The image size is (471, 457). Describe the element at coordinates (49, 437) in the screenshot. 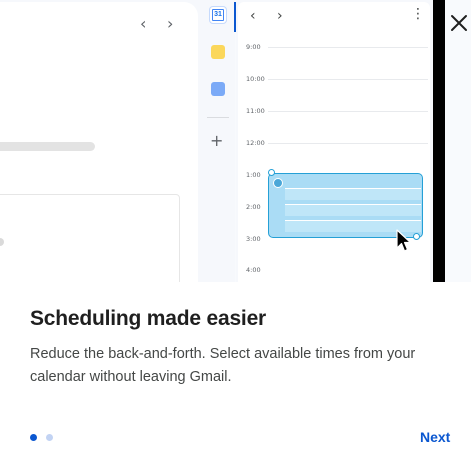

I see `pager-dot` at that location.